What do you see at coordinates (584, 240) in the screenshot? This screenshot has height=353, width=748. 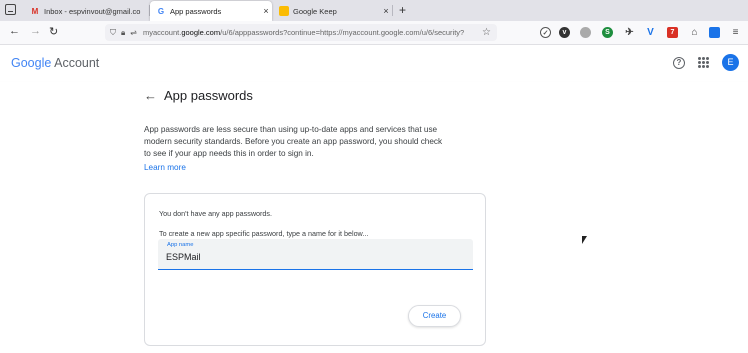 I see `mouse-cursor-icon` at bounding box center [584, 240].